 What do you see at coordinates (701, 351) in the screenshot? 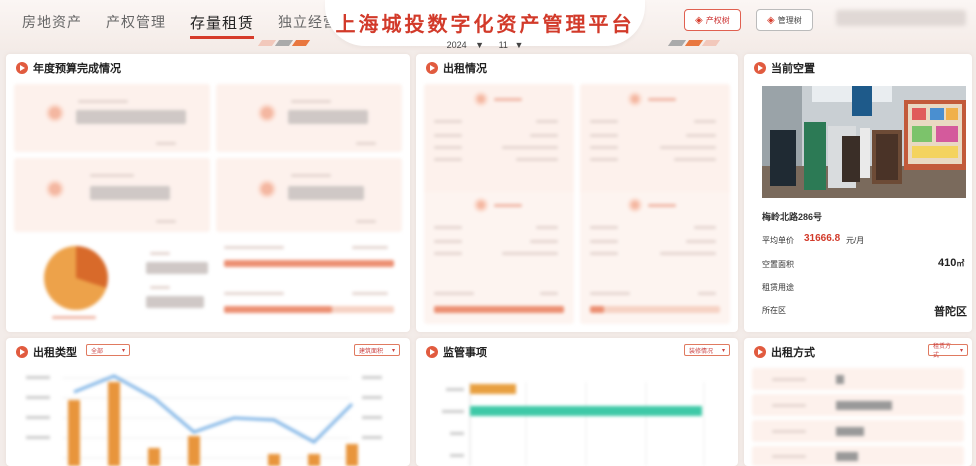
I see `supervision-filter-value: 装修情况` at bounding box center [701, 351].